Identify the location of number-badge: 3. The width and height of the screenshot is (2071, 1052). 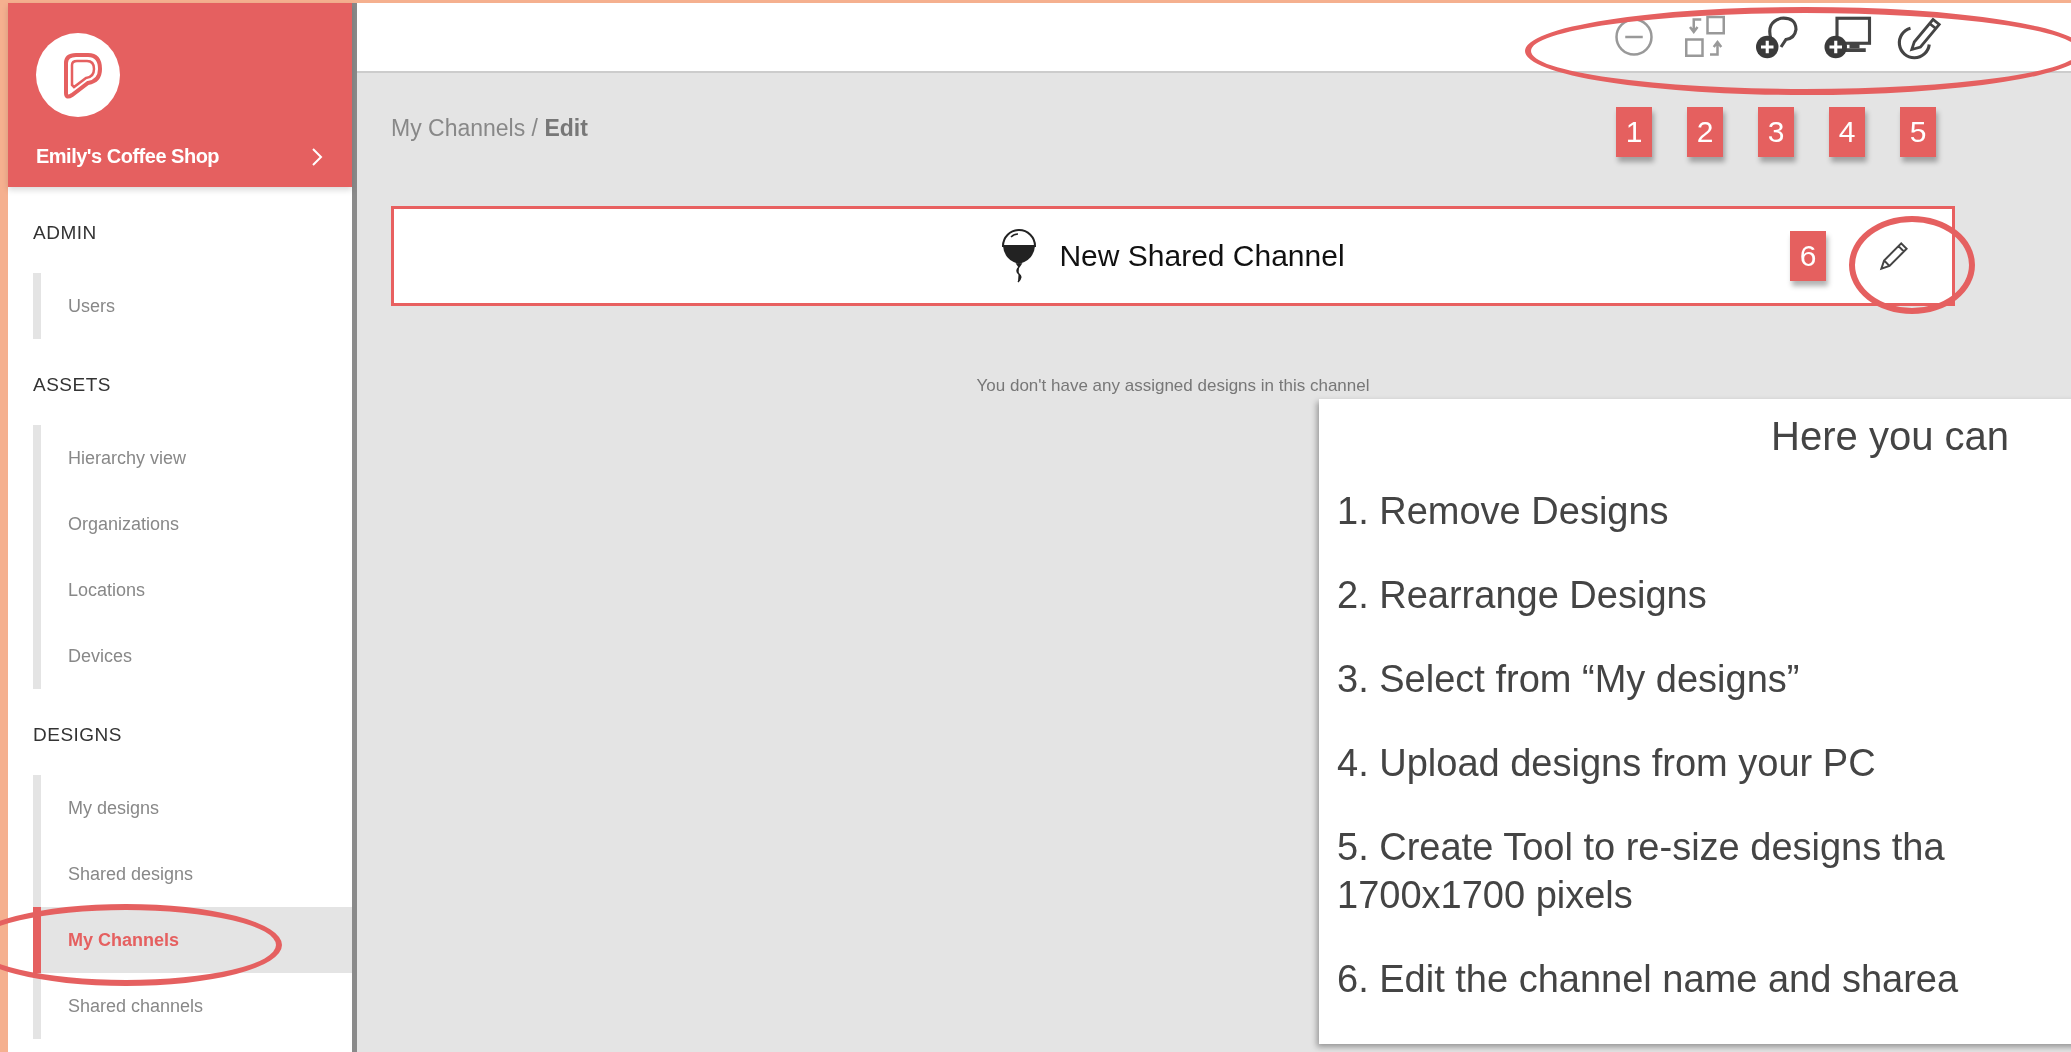
(1776, 132).